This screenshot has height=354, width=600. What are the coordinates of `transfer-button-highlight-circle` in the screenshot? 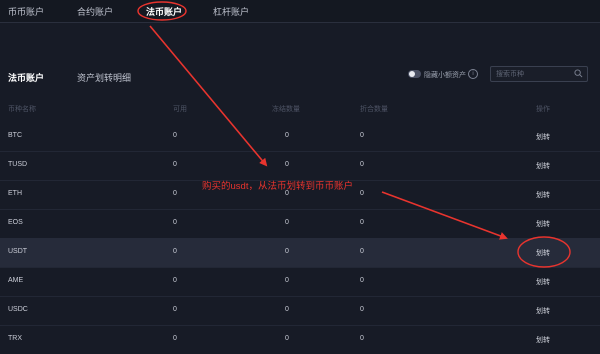 It's located at (544, 252).